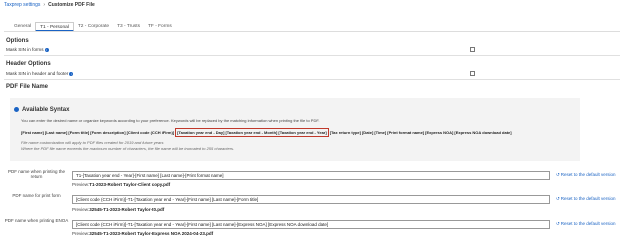 Image resolution: width=624 pixels, height=243 pixels. I want to click on header-options-title: Header Options, so click(28, 64).